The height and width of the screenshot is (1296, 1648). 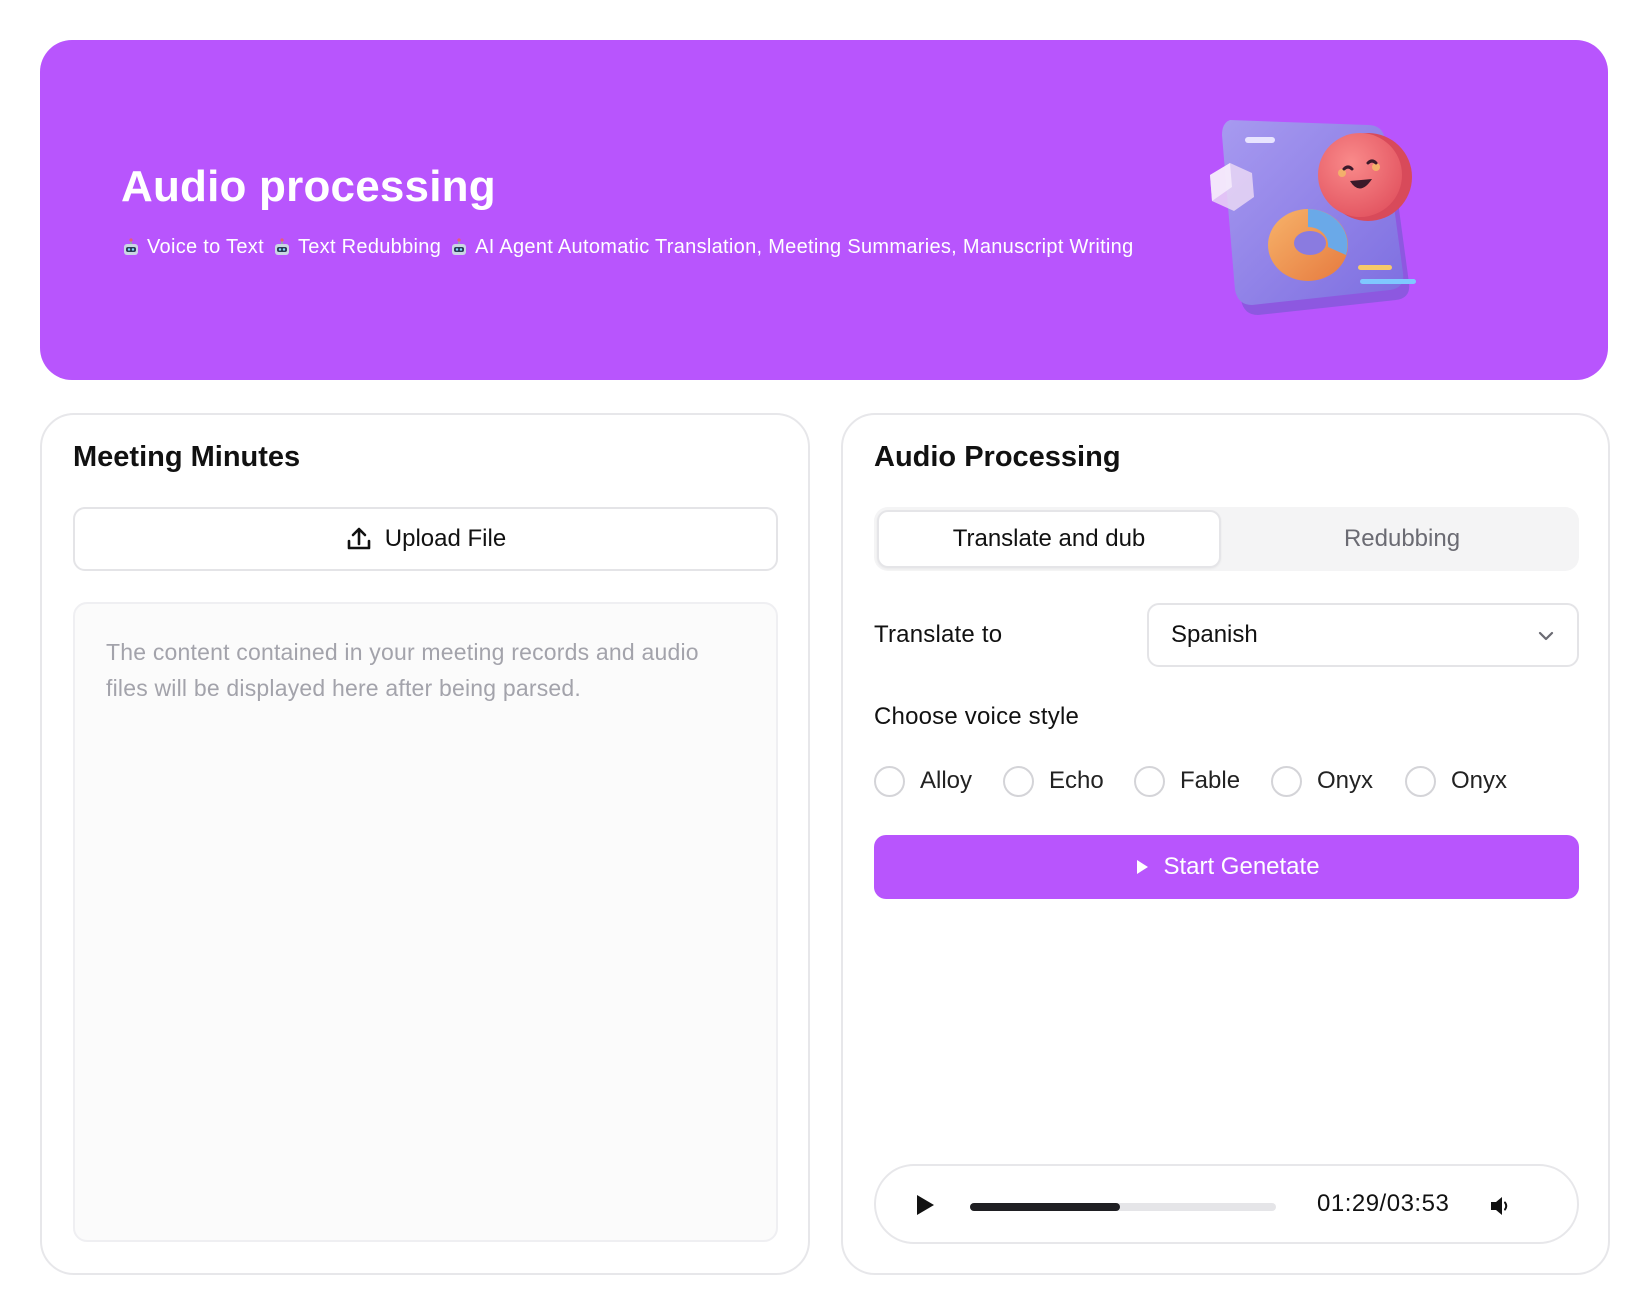 I want to click on audio-progress-fill, so click(x=1045, y=1207).